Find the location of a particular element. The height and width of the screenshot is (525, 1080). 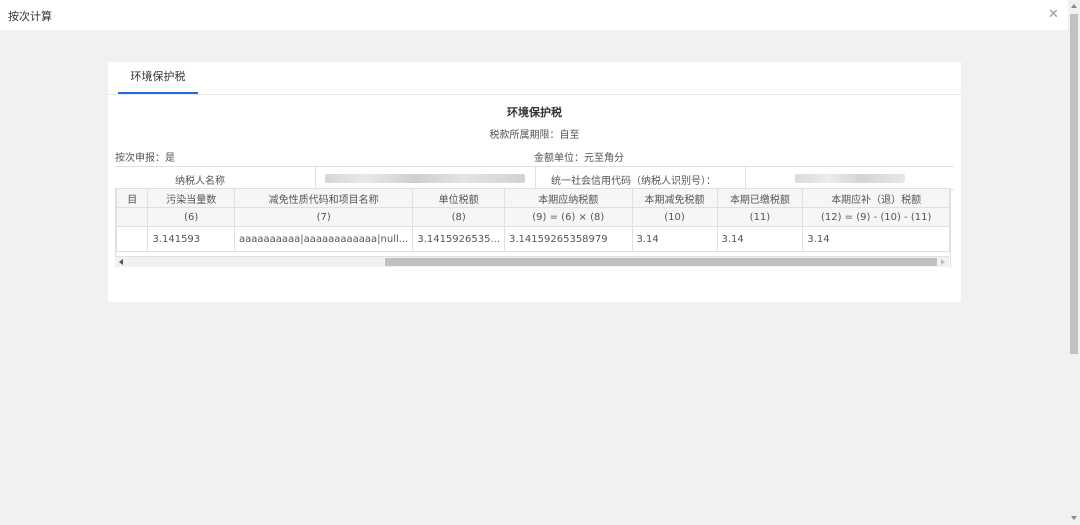

table-cell is located at coordinates (132, 239).